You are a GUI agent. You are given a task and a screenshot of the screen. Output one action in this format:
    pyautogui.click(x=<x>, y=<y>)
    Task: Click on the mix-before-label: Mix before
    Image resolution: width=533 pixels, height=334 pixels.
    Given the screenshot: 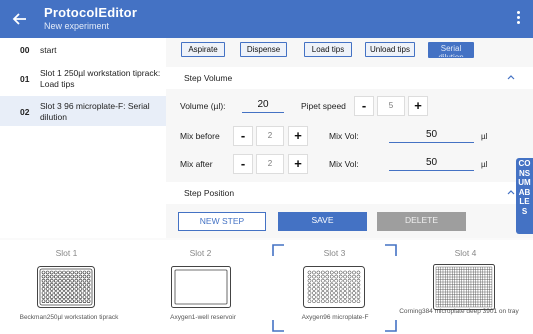 What is the action you would take?
    pyautogui.click(x=200, y=136)
    